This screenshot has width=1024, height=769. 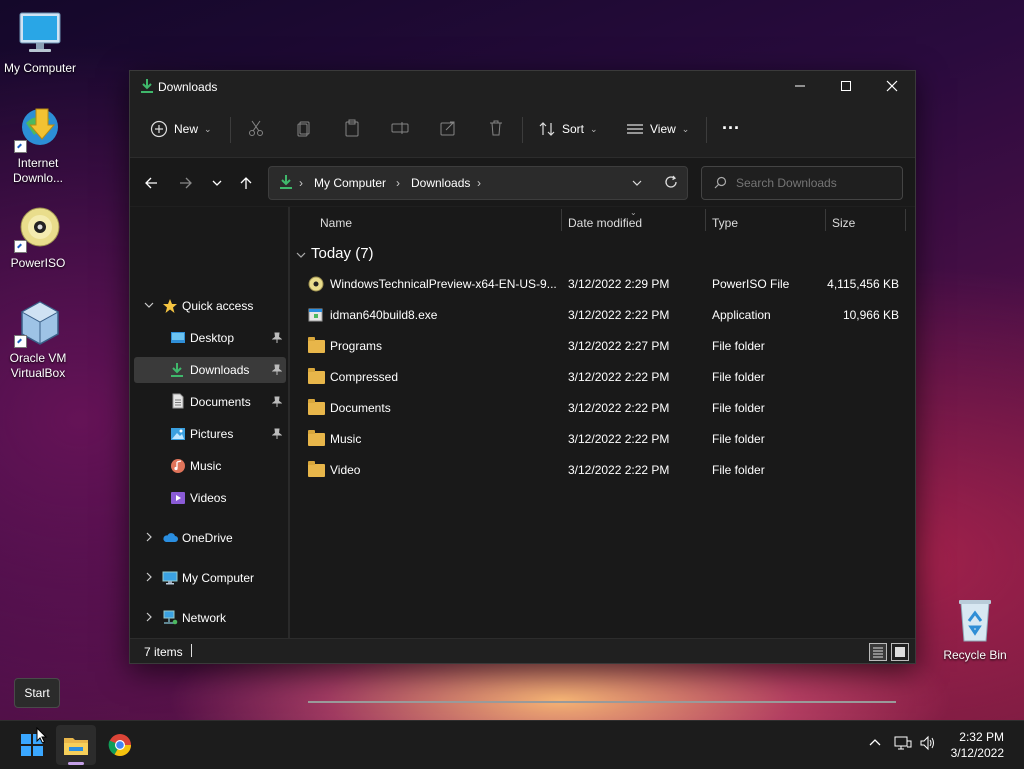 I want to click on nav-label: Music, so click(x=206, y=466).